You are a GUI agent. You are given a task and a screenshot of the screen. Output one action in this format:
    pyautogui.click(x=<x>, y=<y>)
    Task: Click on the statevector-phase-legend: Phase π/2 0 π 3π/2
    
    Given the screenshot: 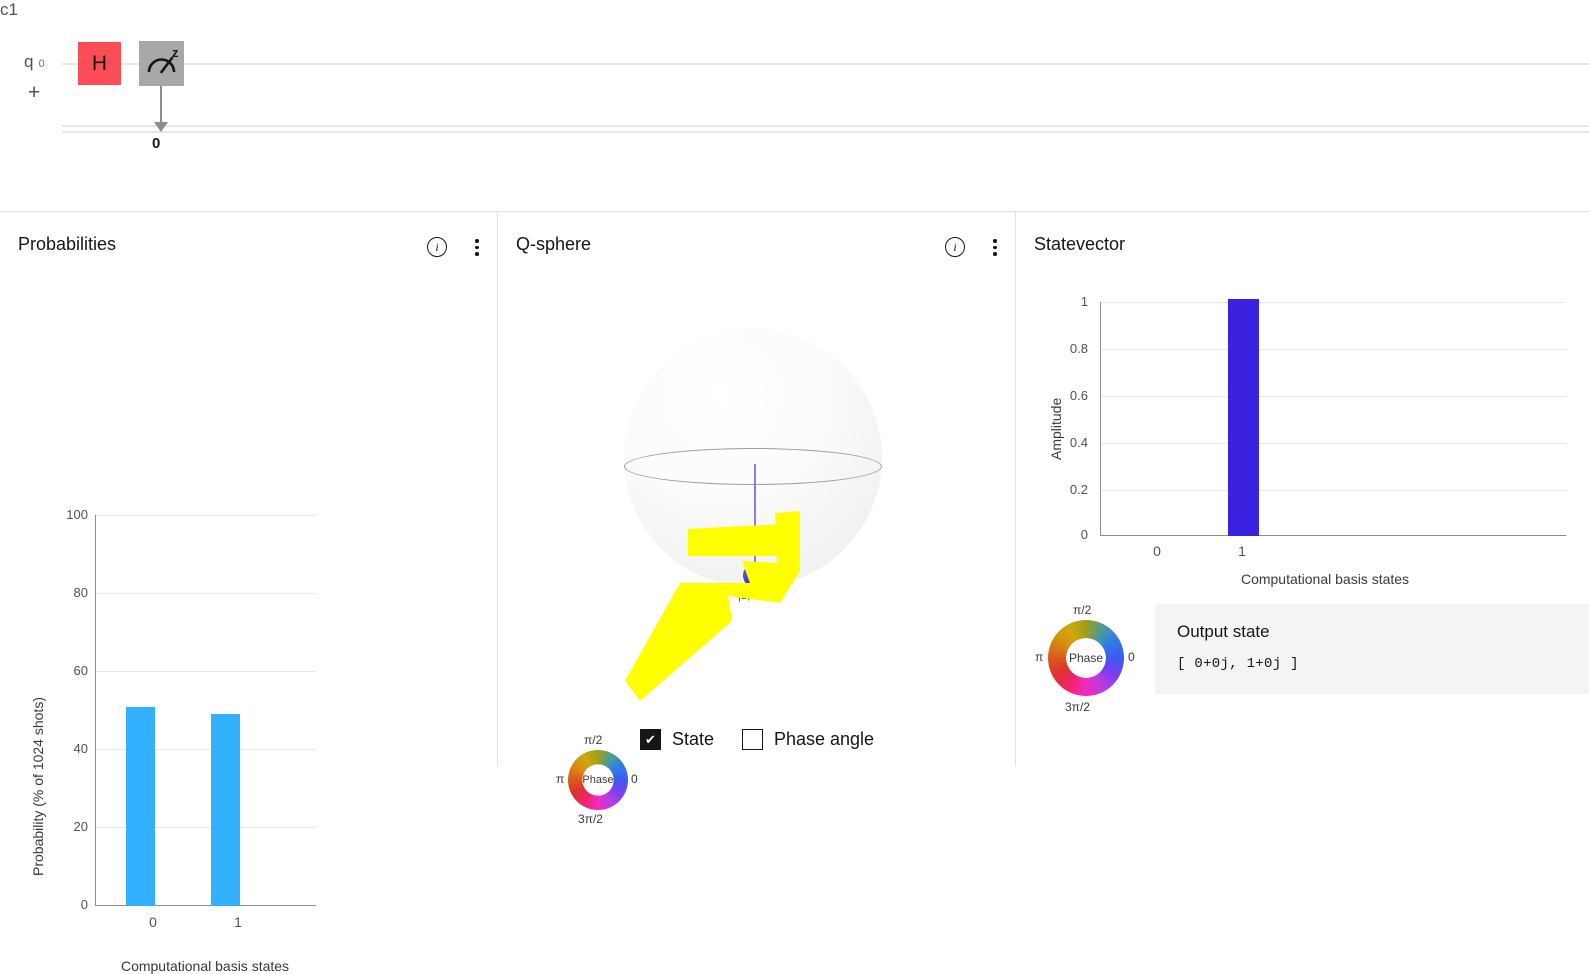 What is the action you would take?
    pyautogui.click(x=1085, y=658)
    